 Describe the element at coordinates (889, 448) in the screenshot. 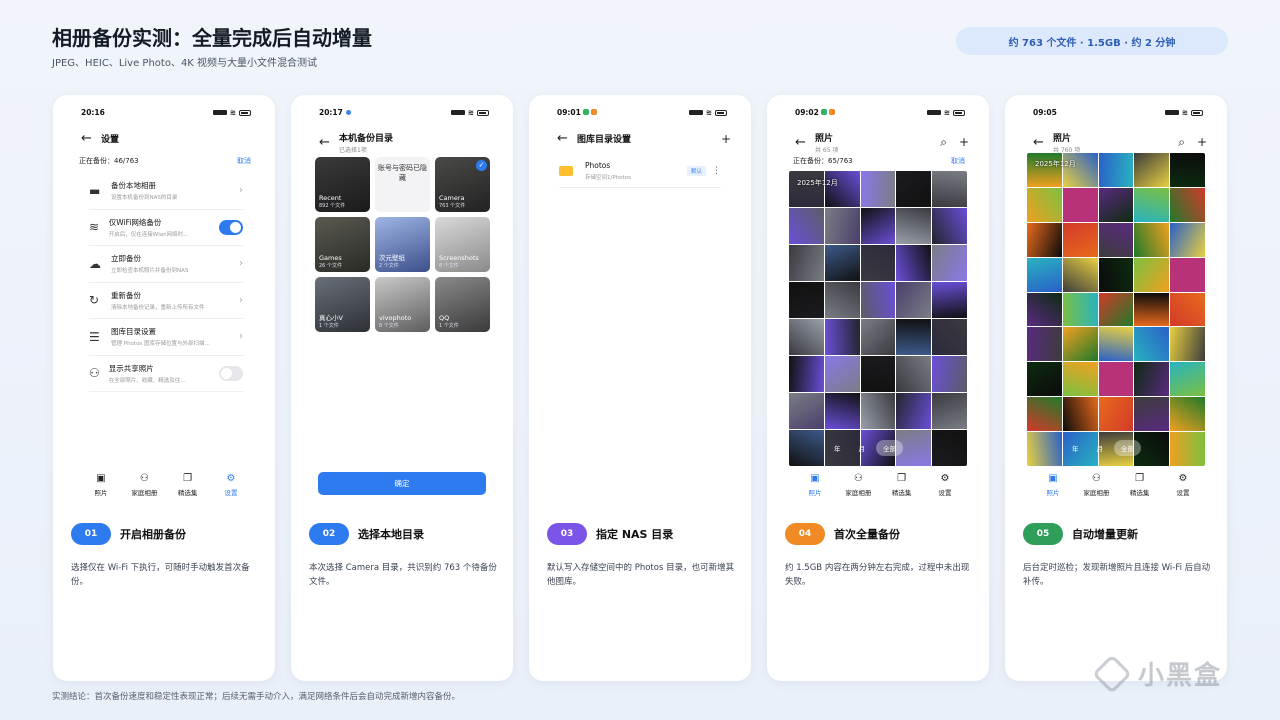

I see `segment-all: 全部` at that location.